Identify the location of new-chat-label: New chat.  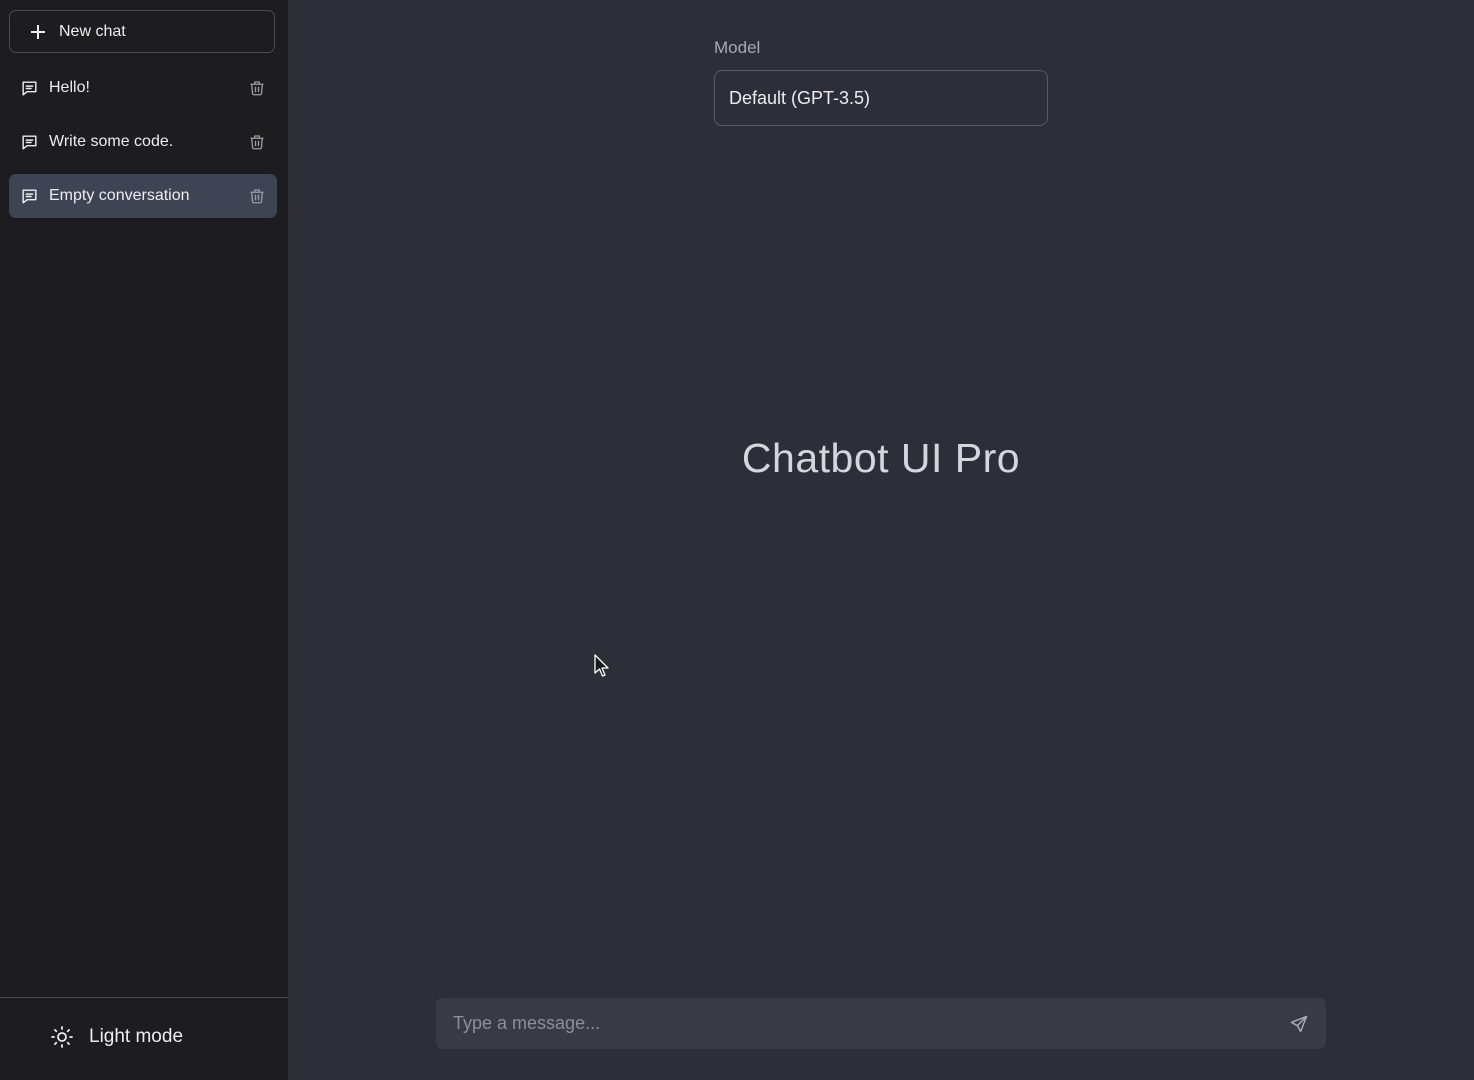
(92, 31).